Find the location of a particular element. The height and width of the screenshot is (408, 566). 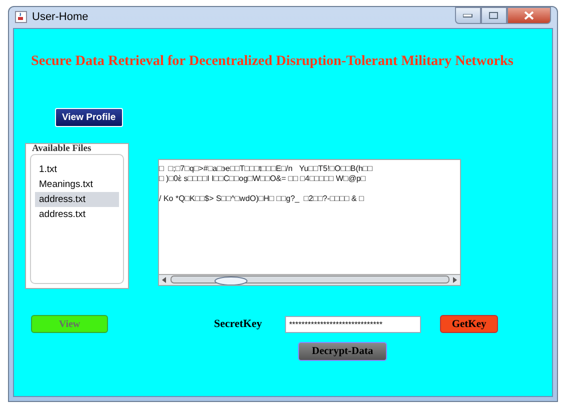

panel-title: Available Files is located at coordinates (61, 149).